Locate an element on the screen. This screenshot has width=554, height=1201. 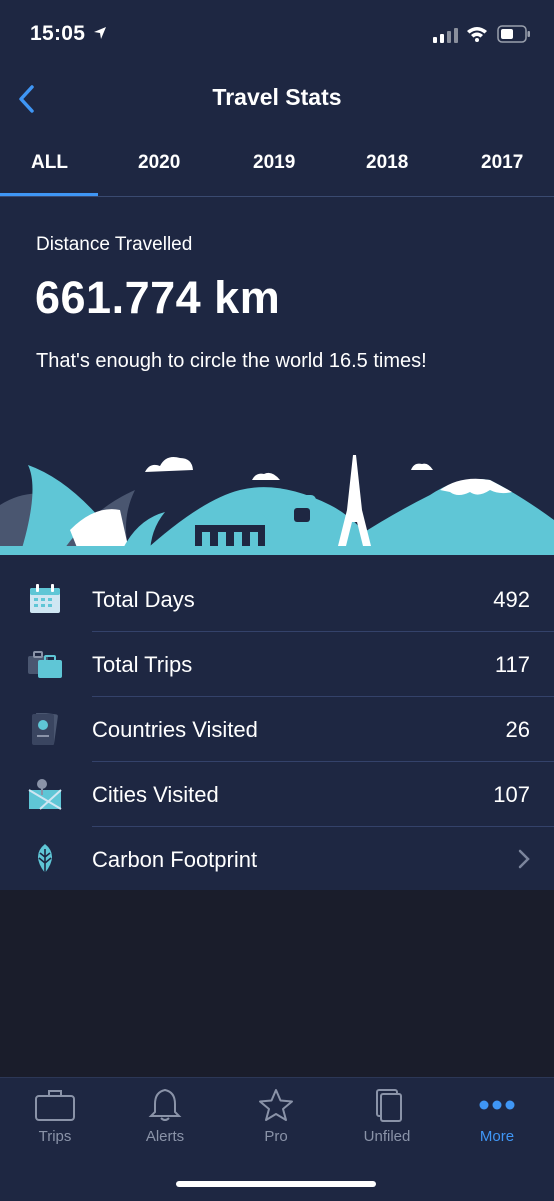
wifi-icon is located at coordinates (477, 34).